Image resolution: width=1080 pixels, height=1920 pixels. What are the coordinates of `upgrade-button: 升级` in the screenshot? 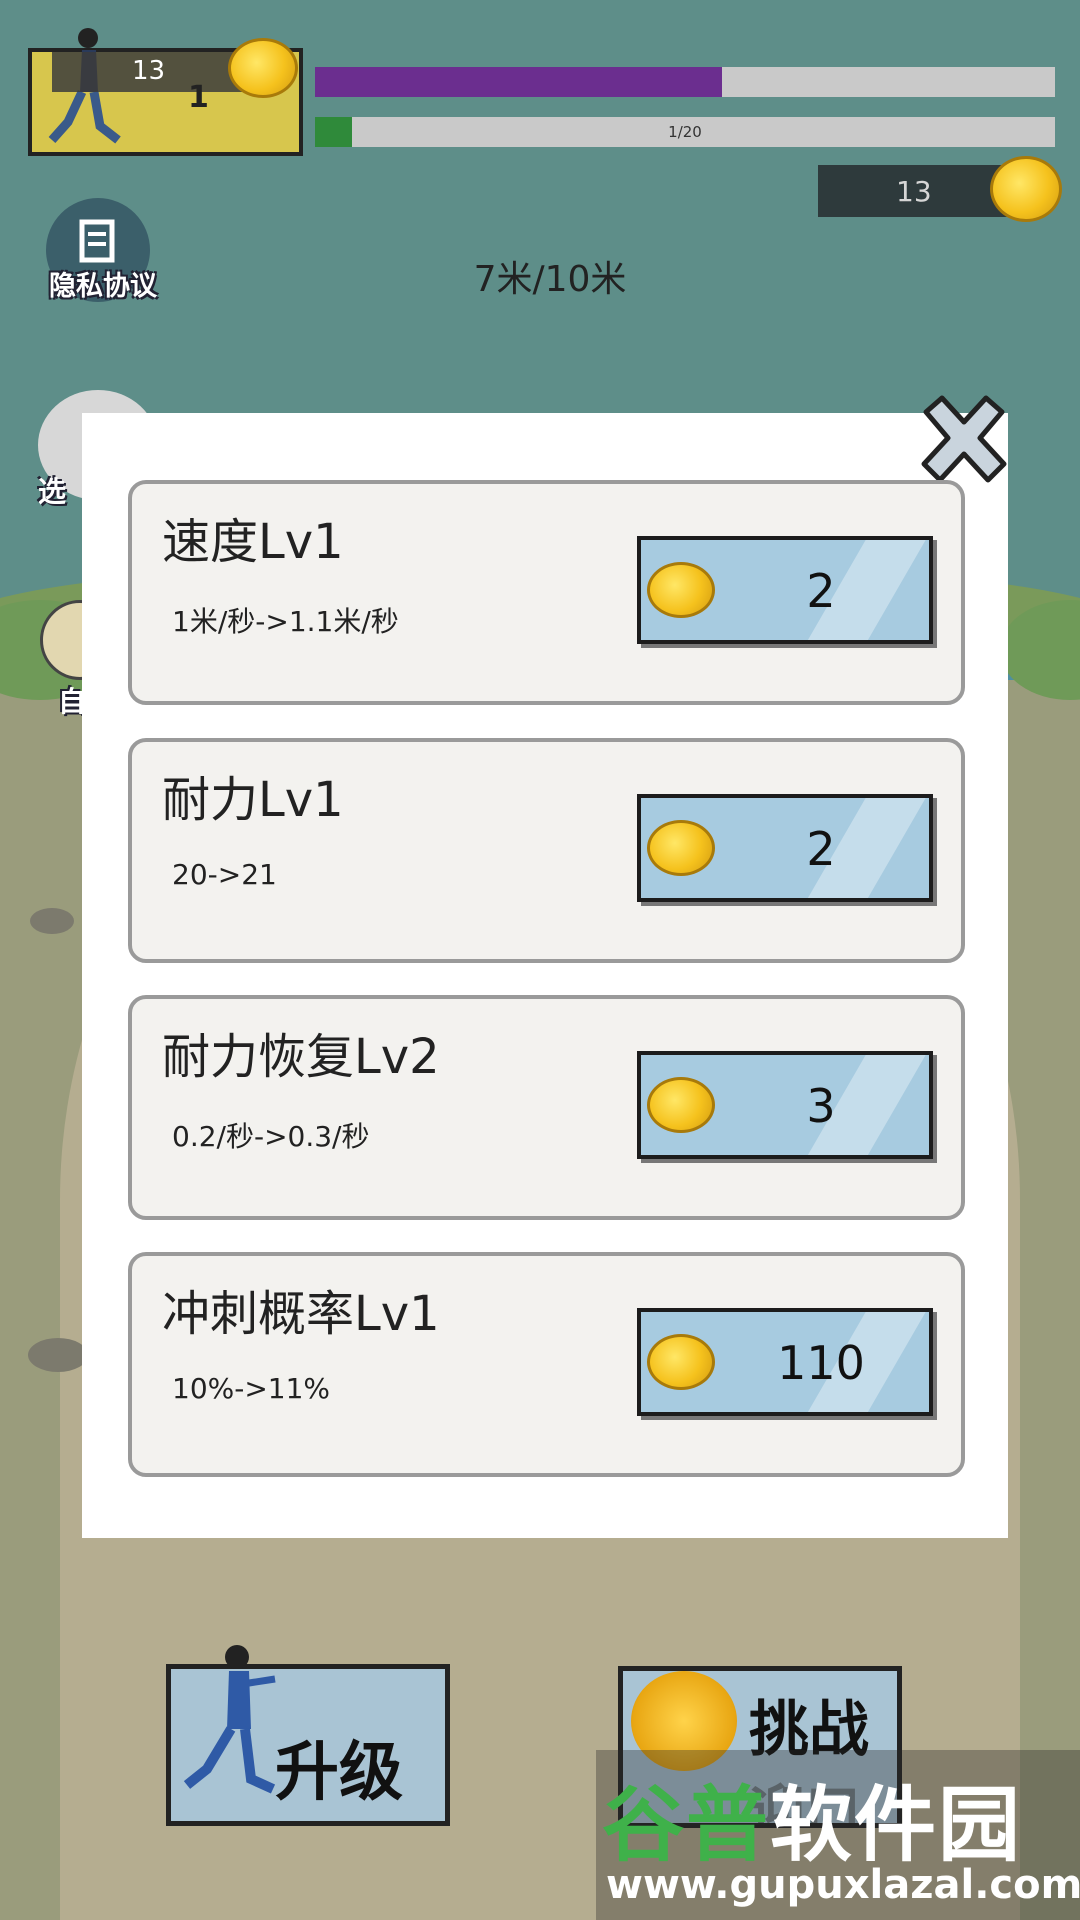 It's located at (308, 1735).